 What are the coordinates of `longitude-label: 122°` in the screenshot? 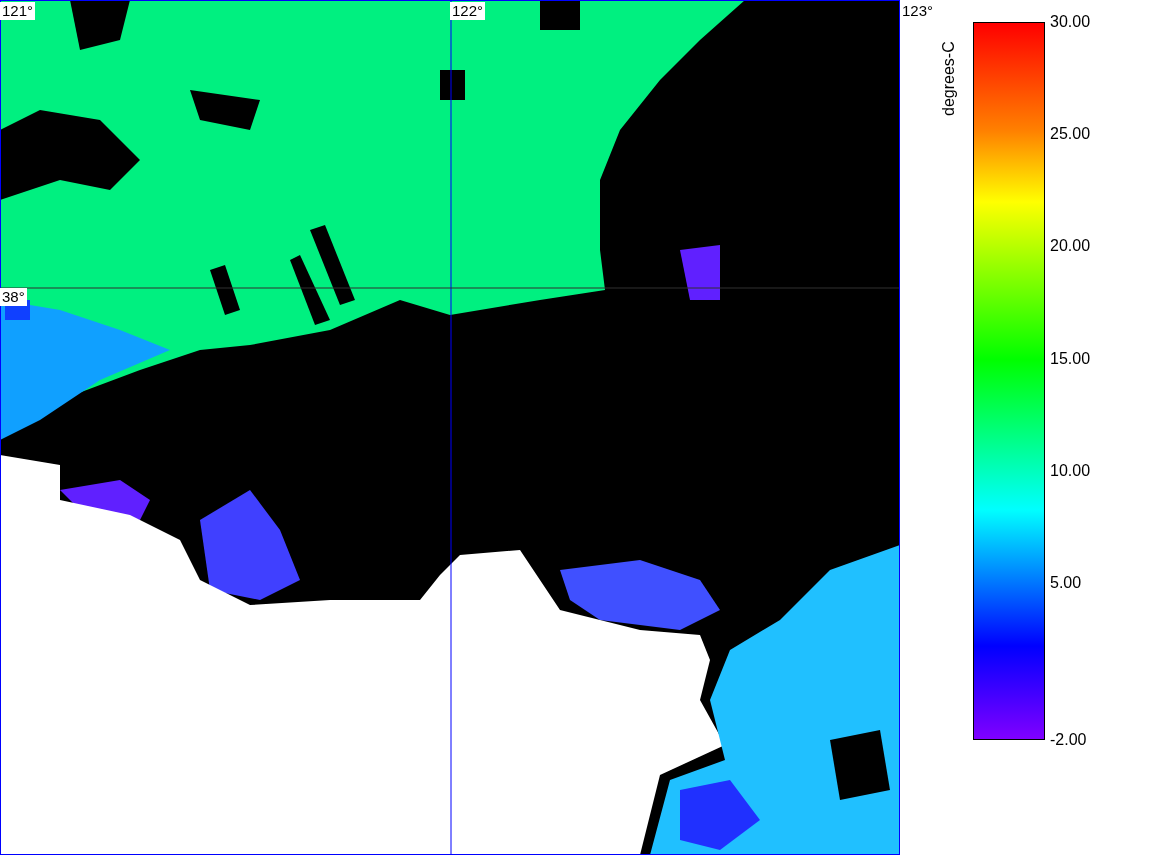 It's located at (468, 11).